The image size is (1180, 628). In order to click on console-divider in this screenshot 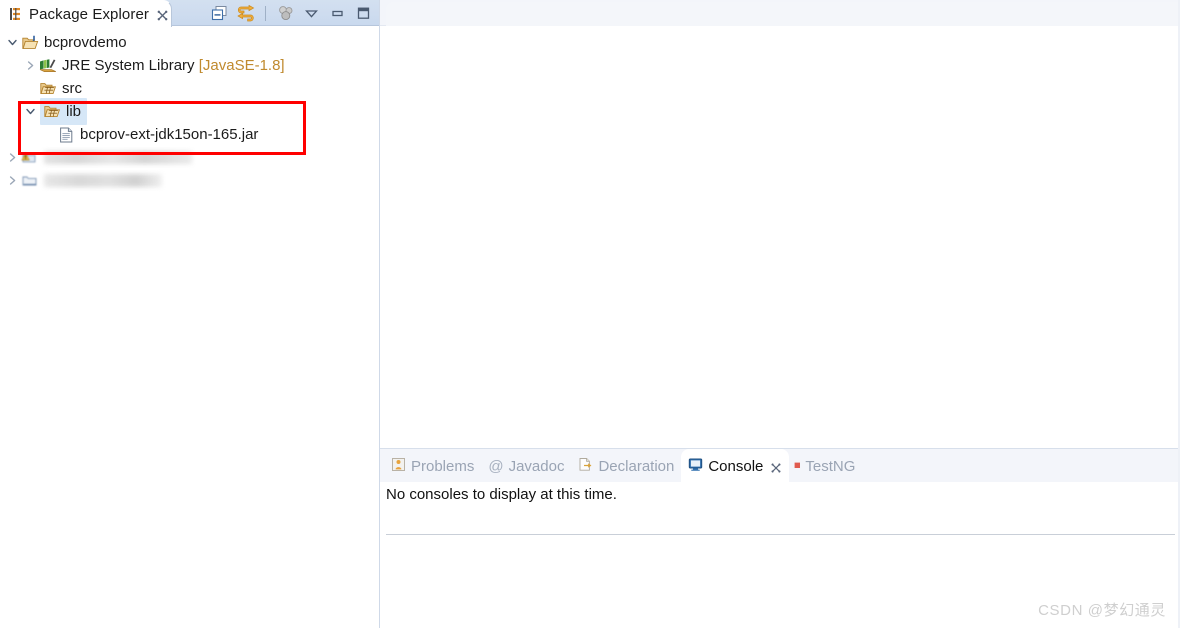, I will do `click(780, 534)`.